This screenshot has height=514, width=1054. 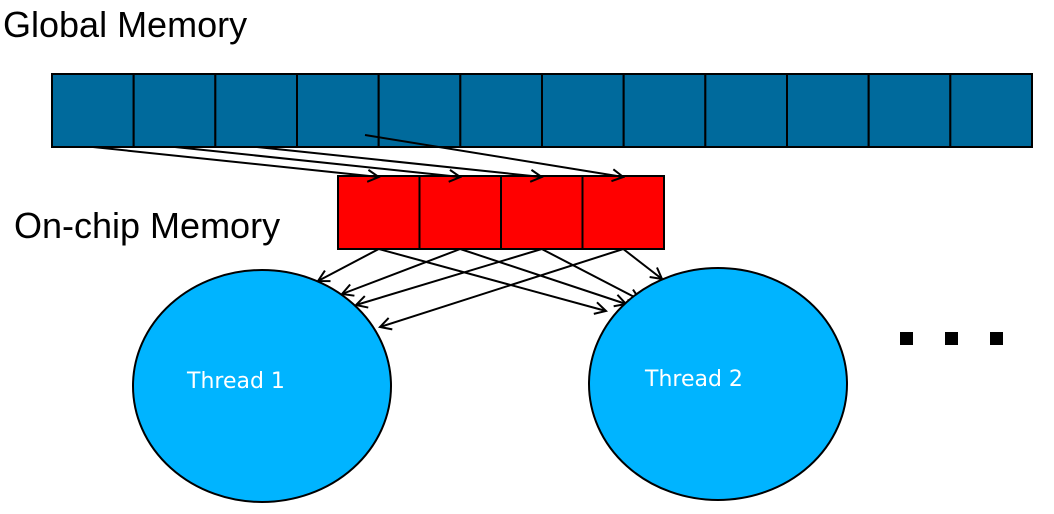 I want to click on global-memory-array, so click(x=542, y=110).